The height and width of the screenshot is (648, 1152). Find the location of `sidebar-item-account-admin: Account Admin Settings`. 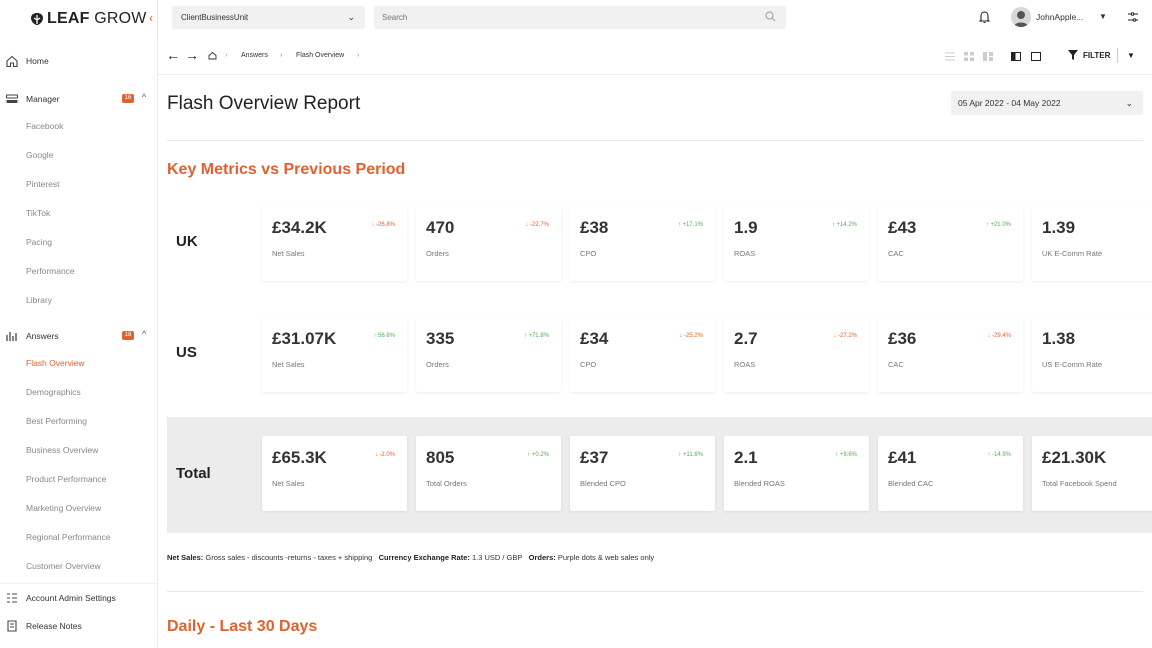

sidebar-item-account-admin: Account Admin Settings is located at coordinates (78, 598).